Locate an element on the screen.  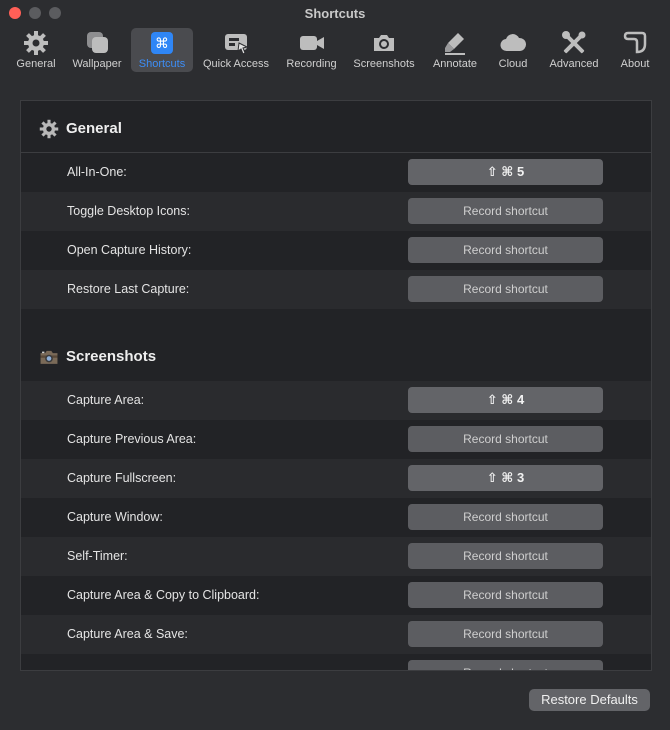
about-icon is located at coordinates (635, 43).